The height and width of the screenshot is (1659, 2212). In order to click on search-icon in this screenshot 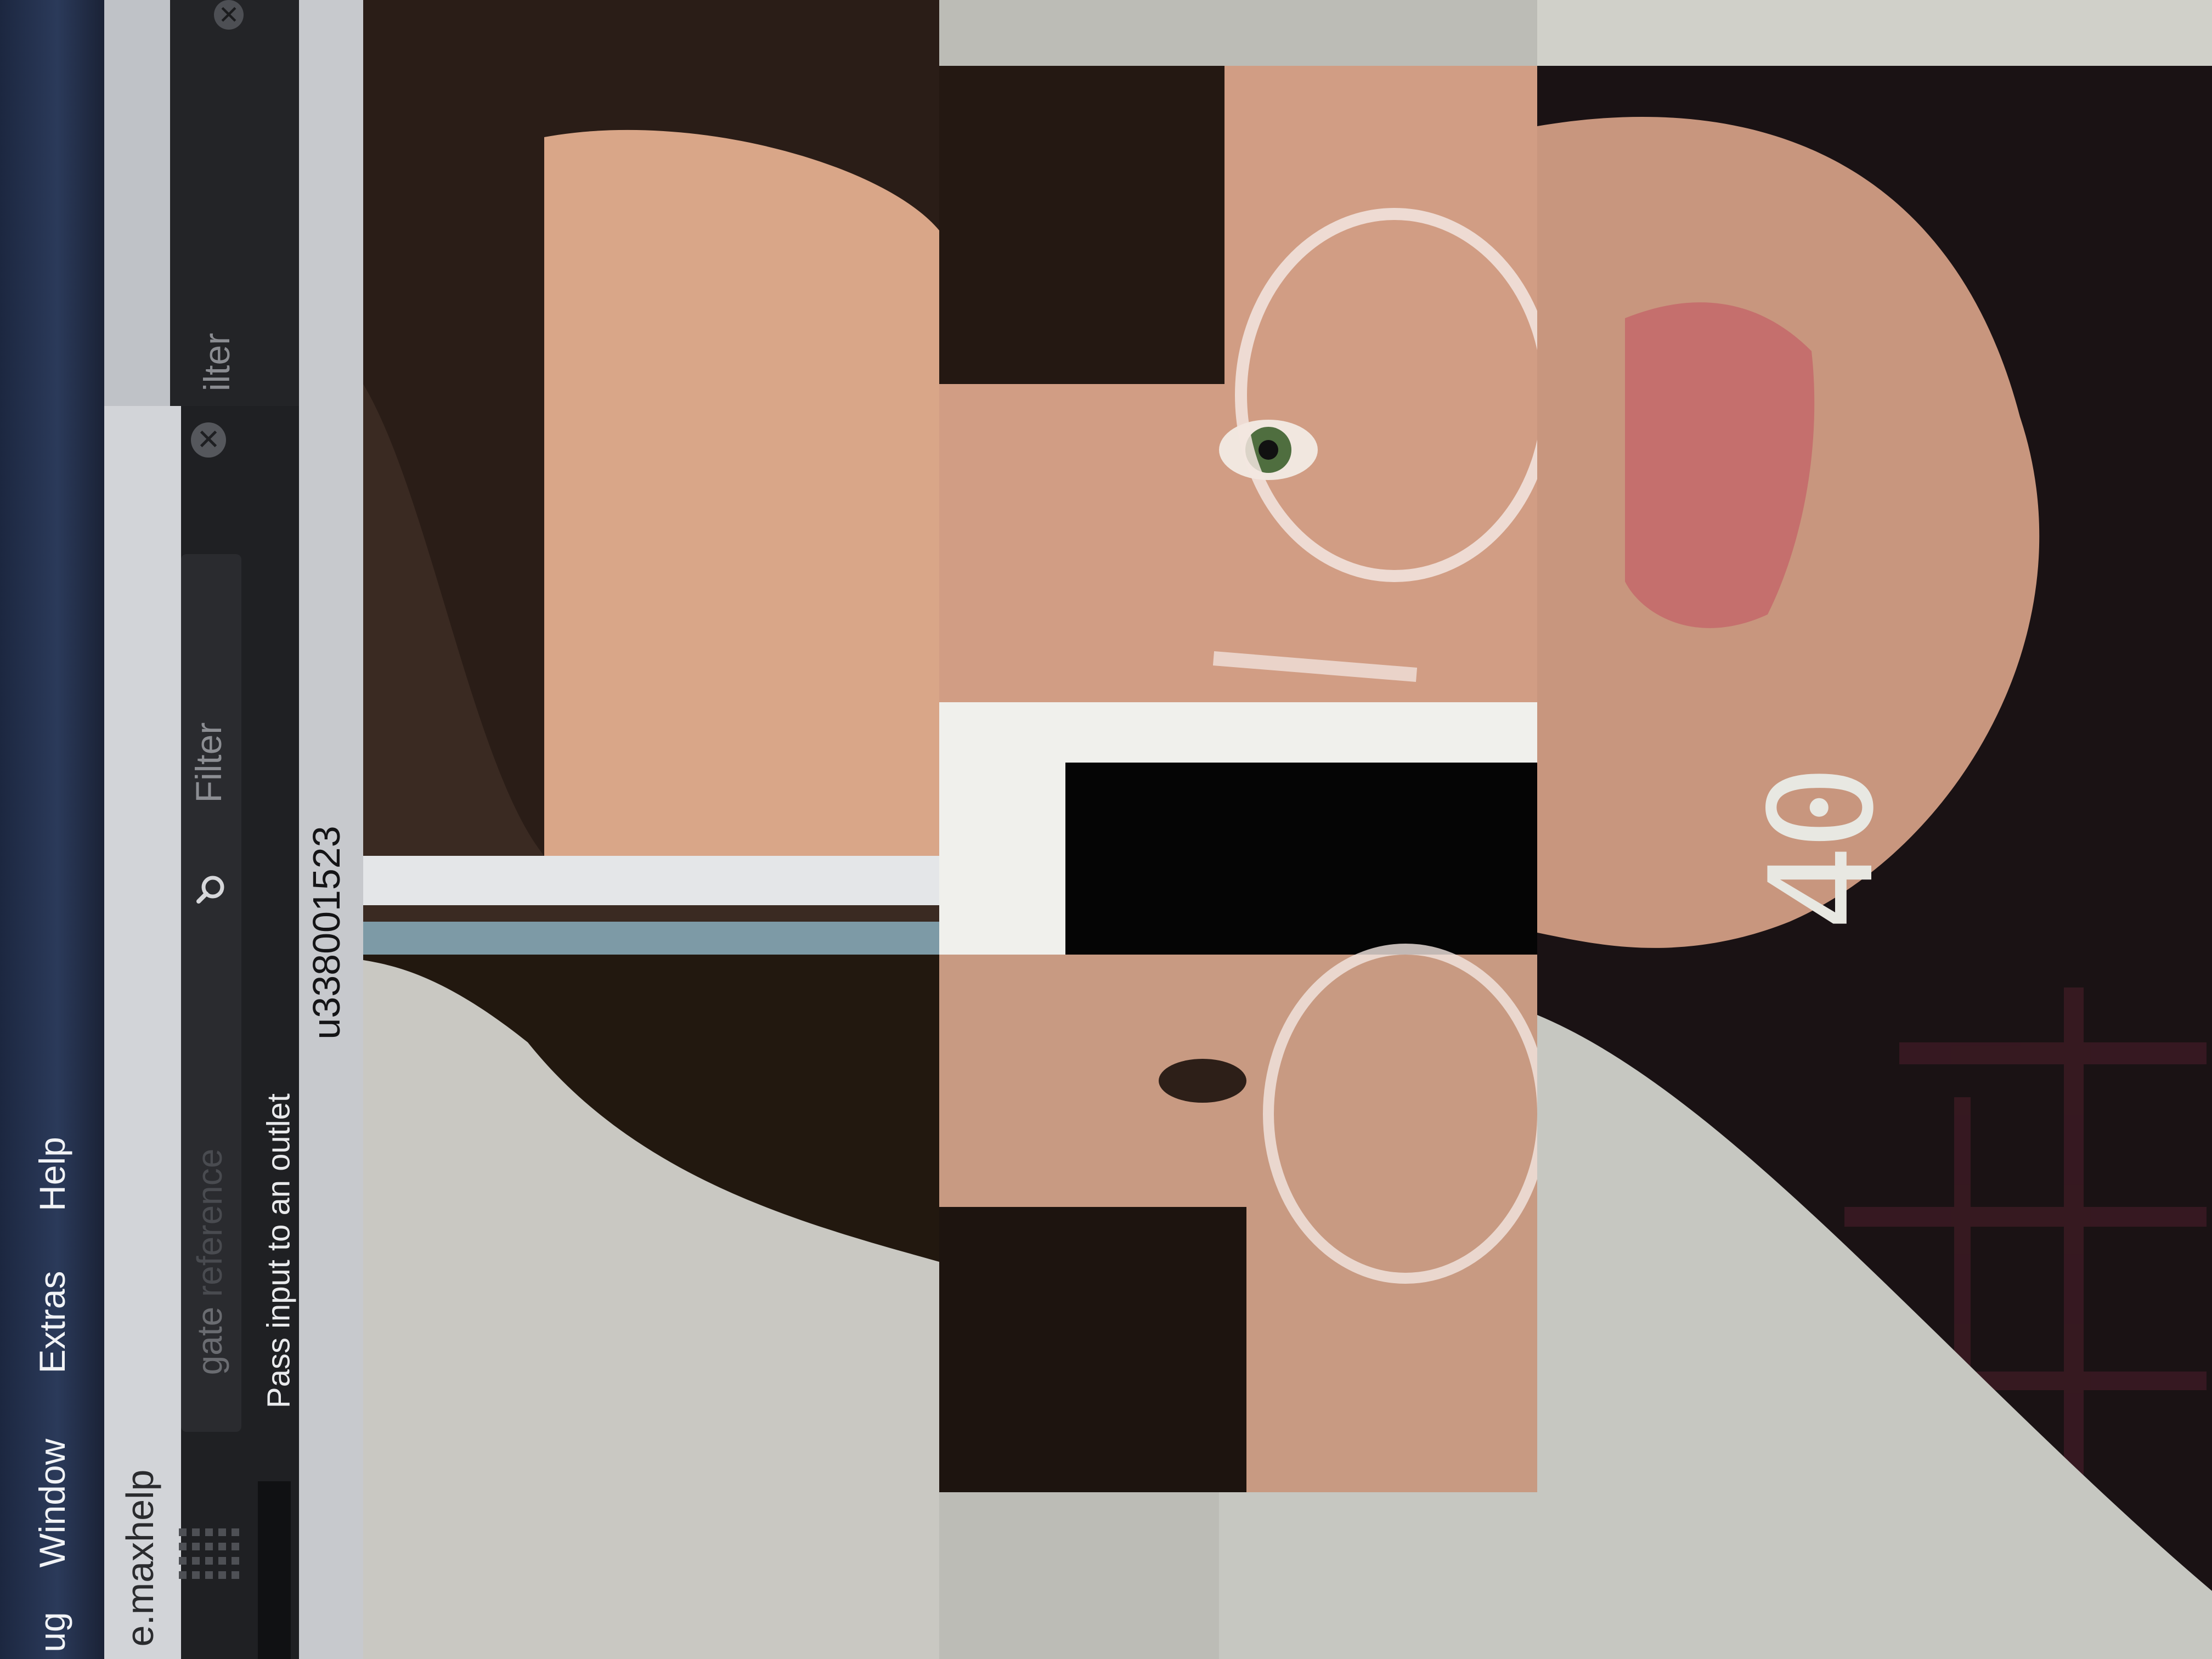, I will do `click(210, 890)`.